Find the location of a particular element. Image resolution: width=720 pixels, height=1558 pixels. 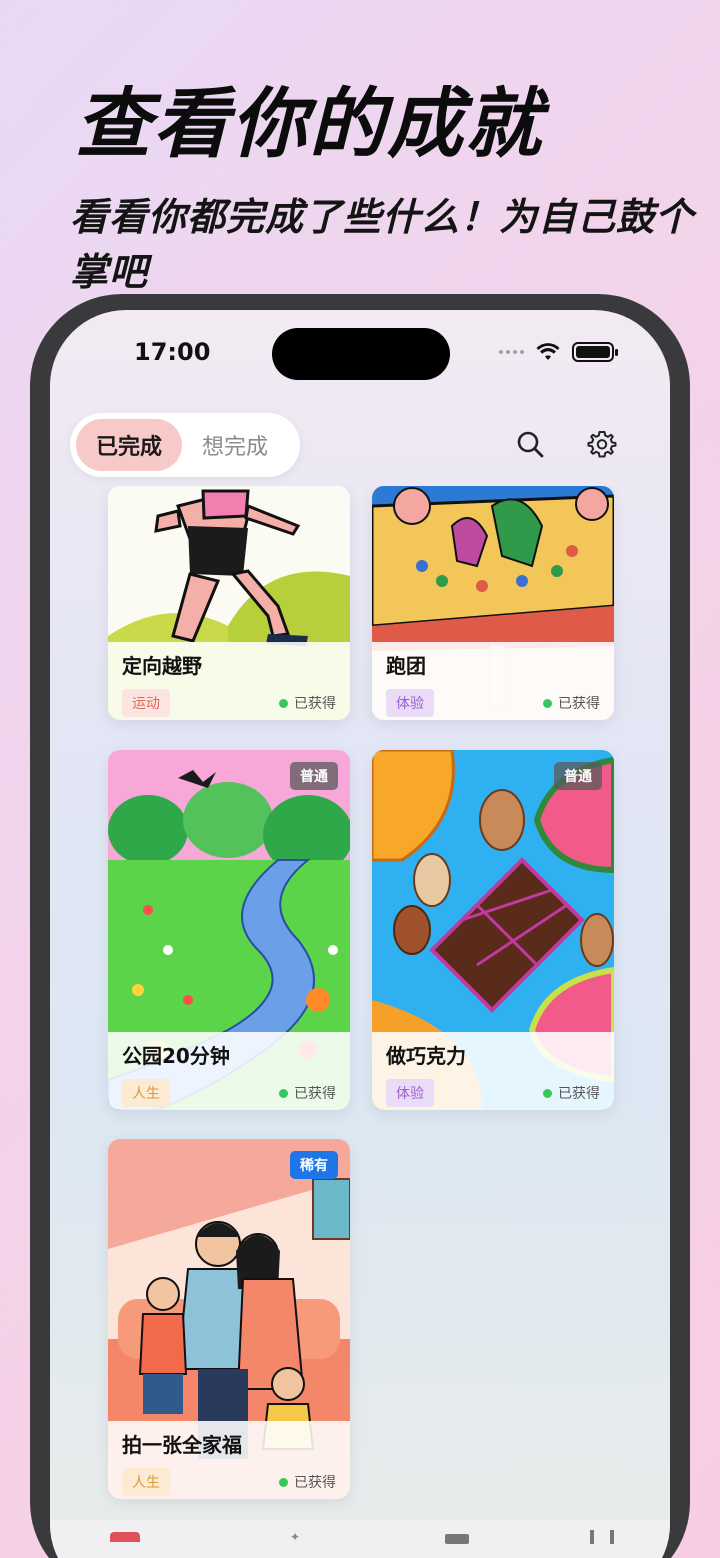

search-button is located at coordinates (530, 444).